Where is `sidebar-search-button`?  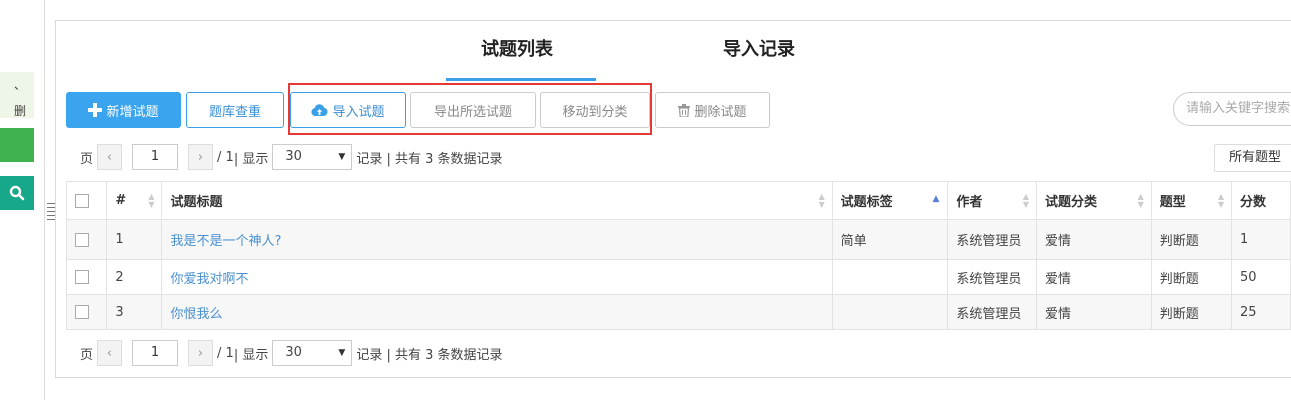 sidebar-search-button is located at coordinates (17, 193).